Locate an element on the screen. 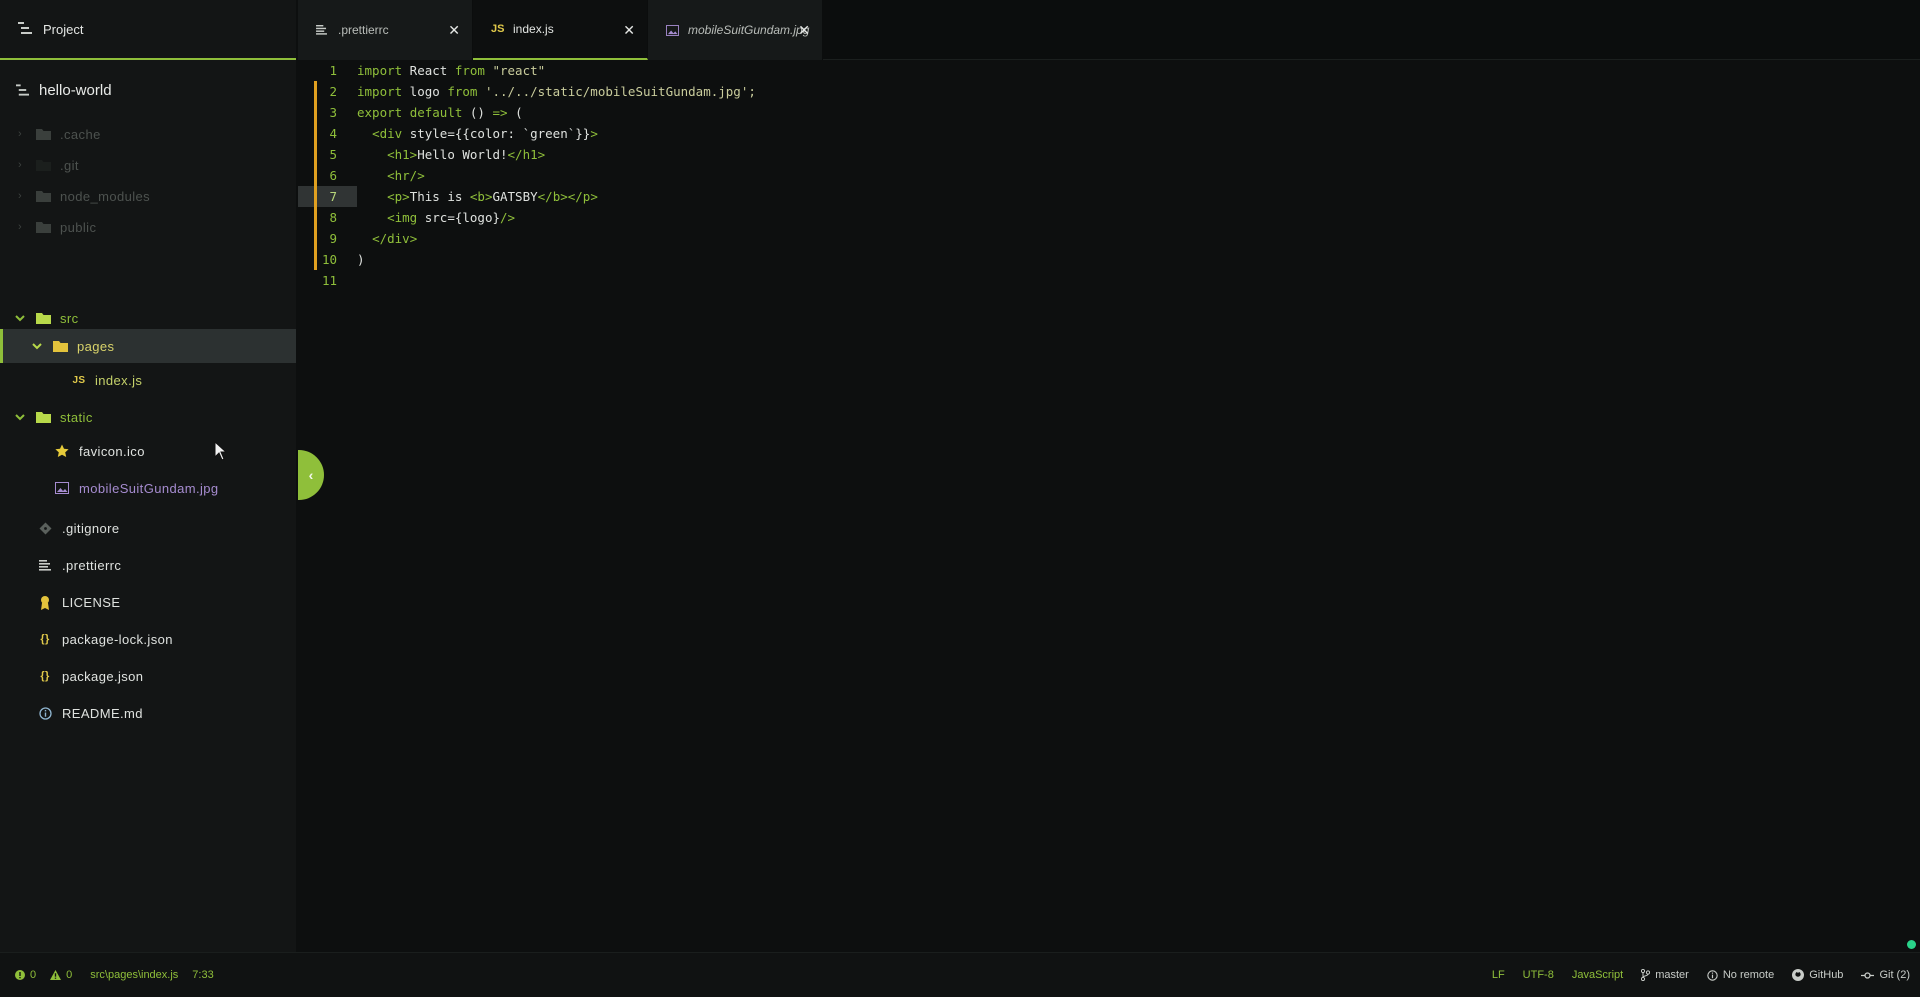 The height and width of the screenshot is (997, 1920). tree-file-readme: README.md is located at coordinates (148, 713).